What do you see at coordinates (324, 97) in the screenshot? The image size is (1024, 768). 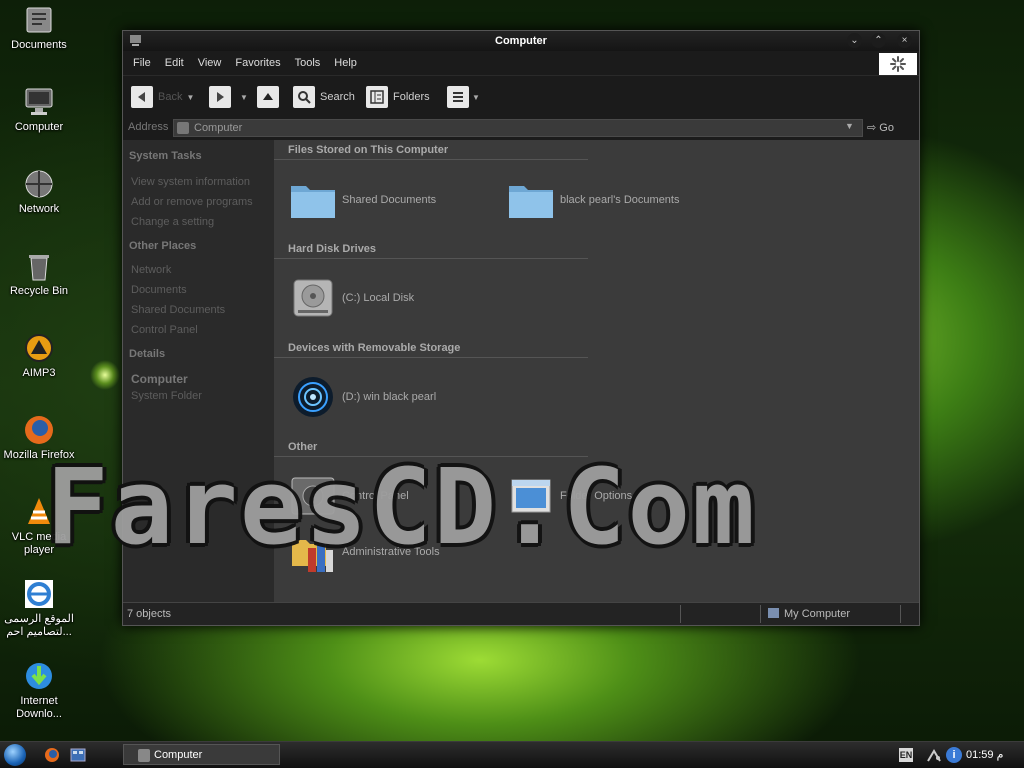 I see `search-button: Search` at bounding box center [324, 97].